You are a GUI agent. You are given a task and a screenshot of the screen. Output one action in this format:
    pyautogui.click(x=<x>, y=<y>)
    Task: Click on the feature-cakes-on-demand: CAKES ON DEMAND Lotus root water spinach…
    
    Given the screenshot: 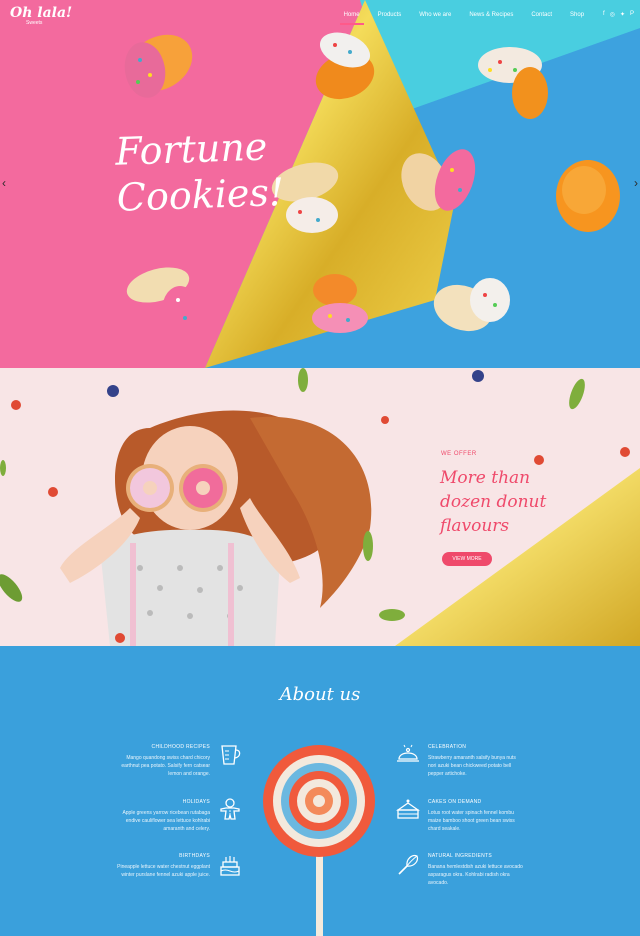 What is the action you would take?
    pyautogui.click(x=476, y=816)
    